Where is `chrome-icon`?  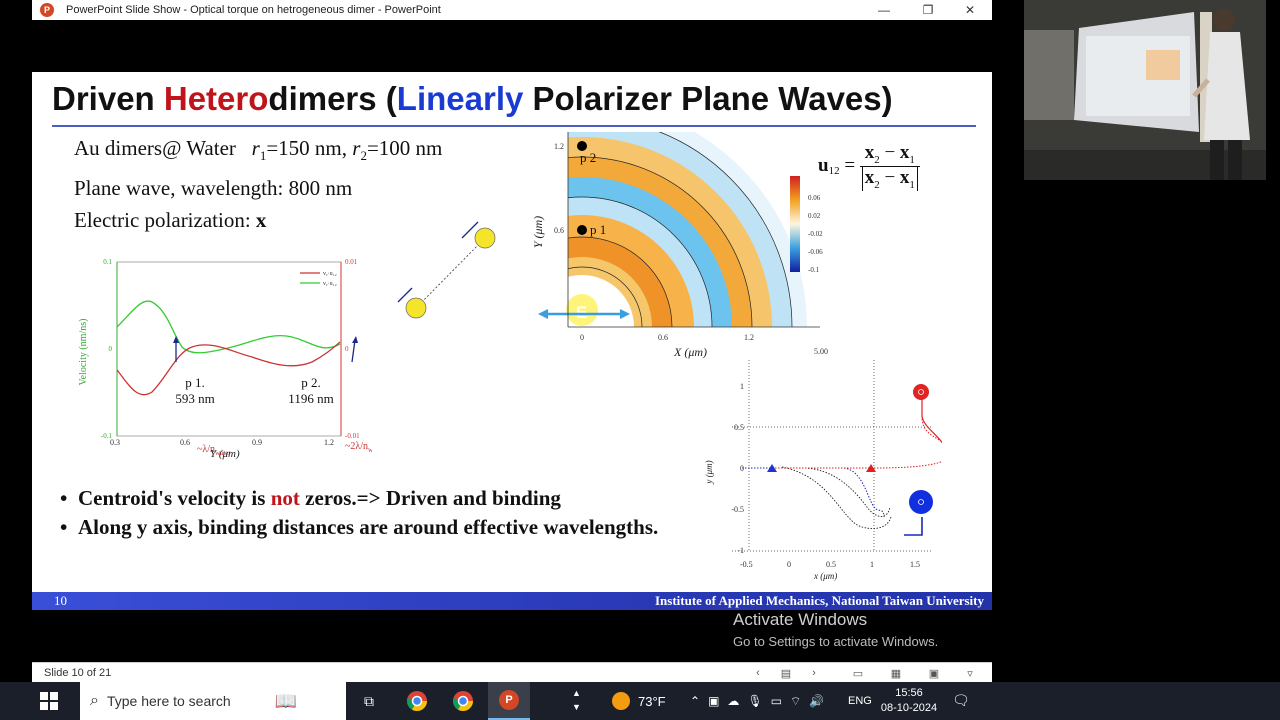
chrome-icon is located at coordinates (417, 701).